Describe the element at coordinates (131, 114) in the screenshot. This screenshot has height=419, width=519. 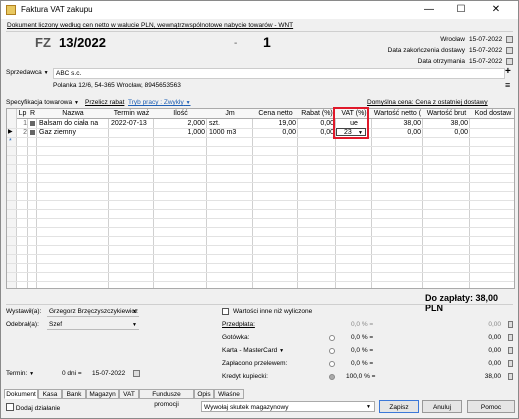
I see `header-expiry: Termin waż` at that location.